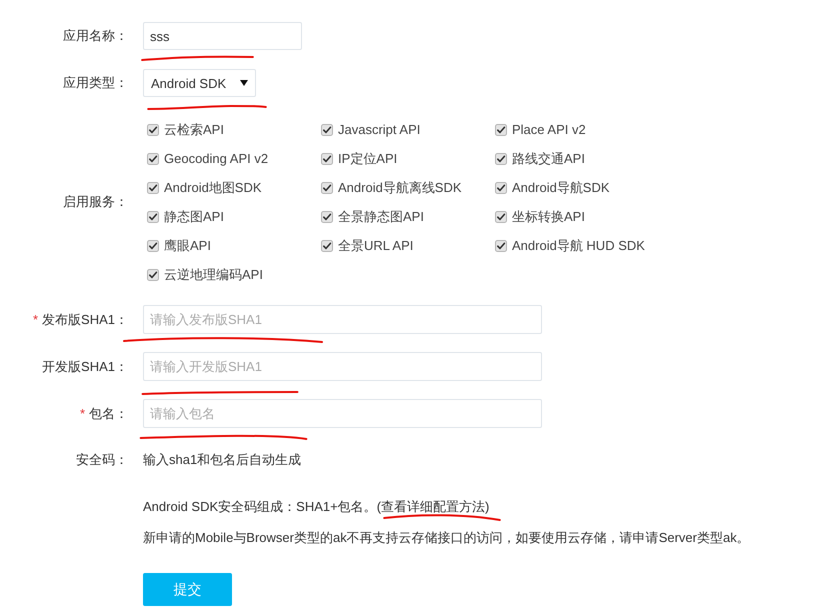 This screenshot has width=818, height=616. What do you see at coordinates (95, 83) in the screenshot?
I see `field-label: 应用类型：` at bounding box center [95, 83].